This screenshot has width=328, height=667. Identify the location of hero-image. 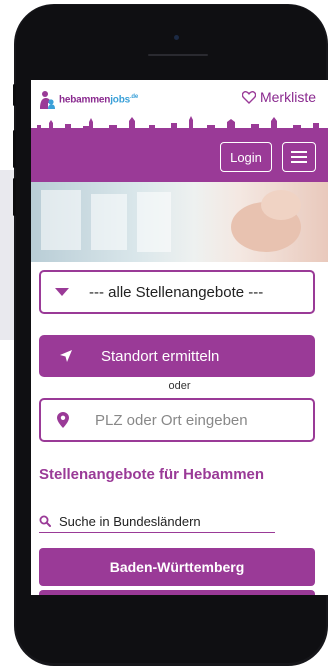
(179, 222).